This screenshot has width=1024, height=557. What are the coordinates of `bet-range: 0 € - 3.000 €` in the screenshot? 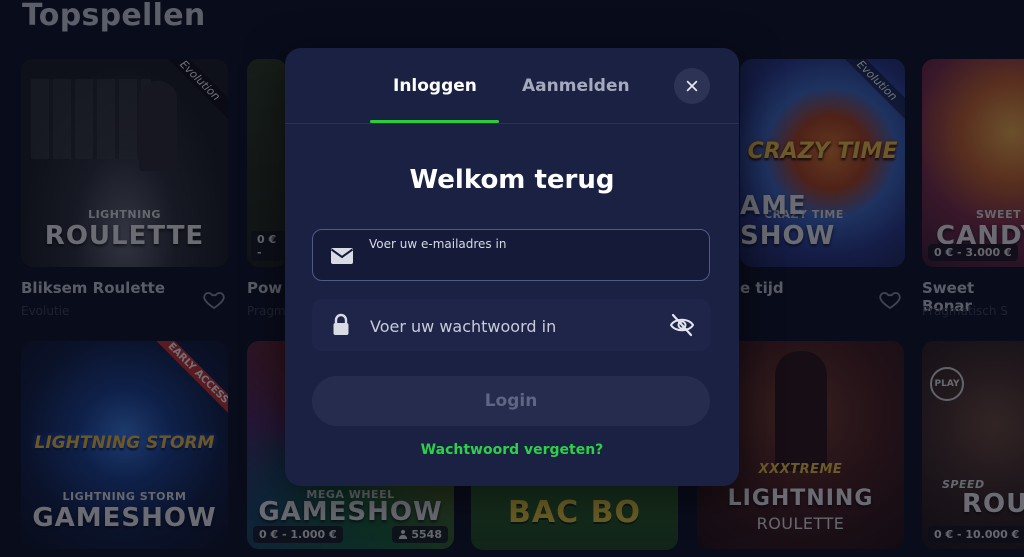 It's located at (973, 252).